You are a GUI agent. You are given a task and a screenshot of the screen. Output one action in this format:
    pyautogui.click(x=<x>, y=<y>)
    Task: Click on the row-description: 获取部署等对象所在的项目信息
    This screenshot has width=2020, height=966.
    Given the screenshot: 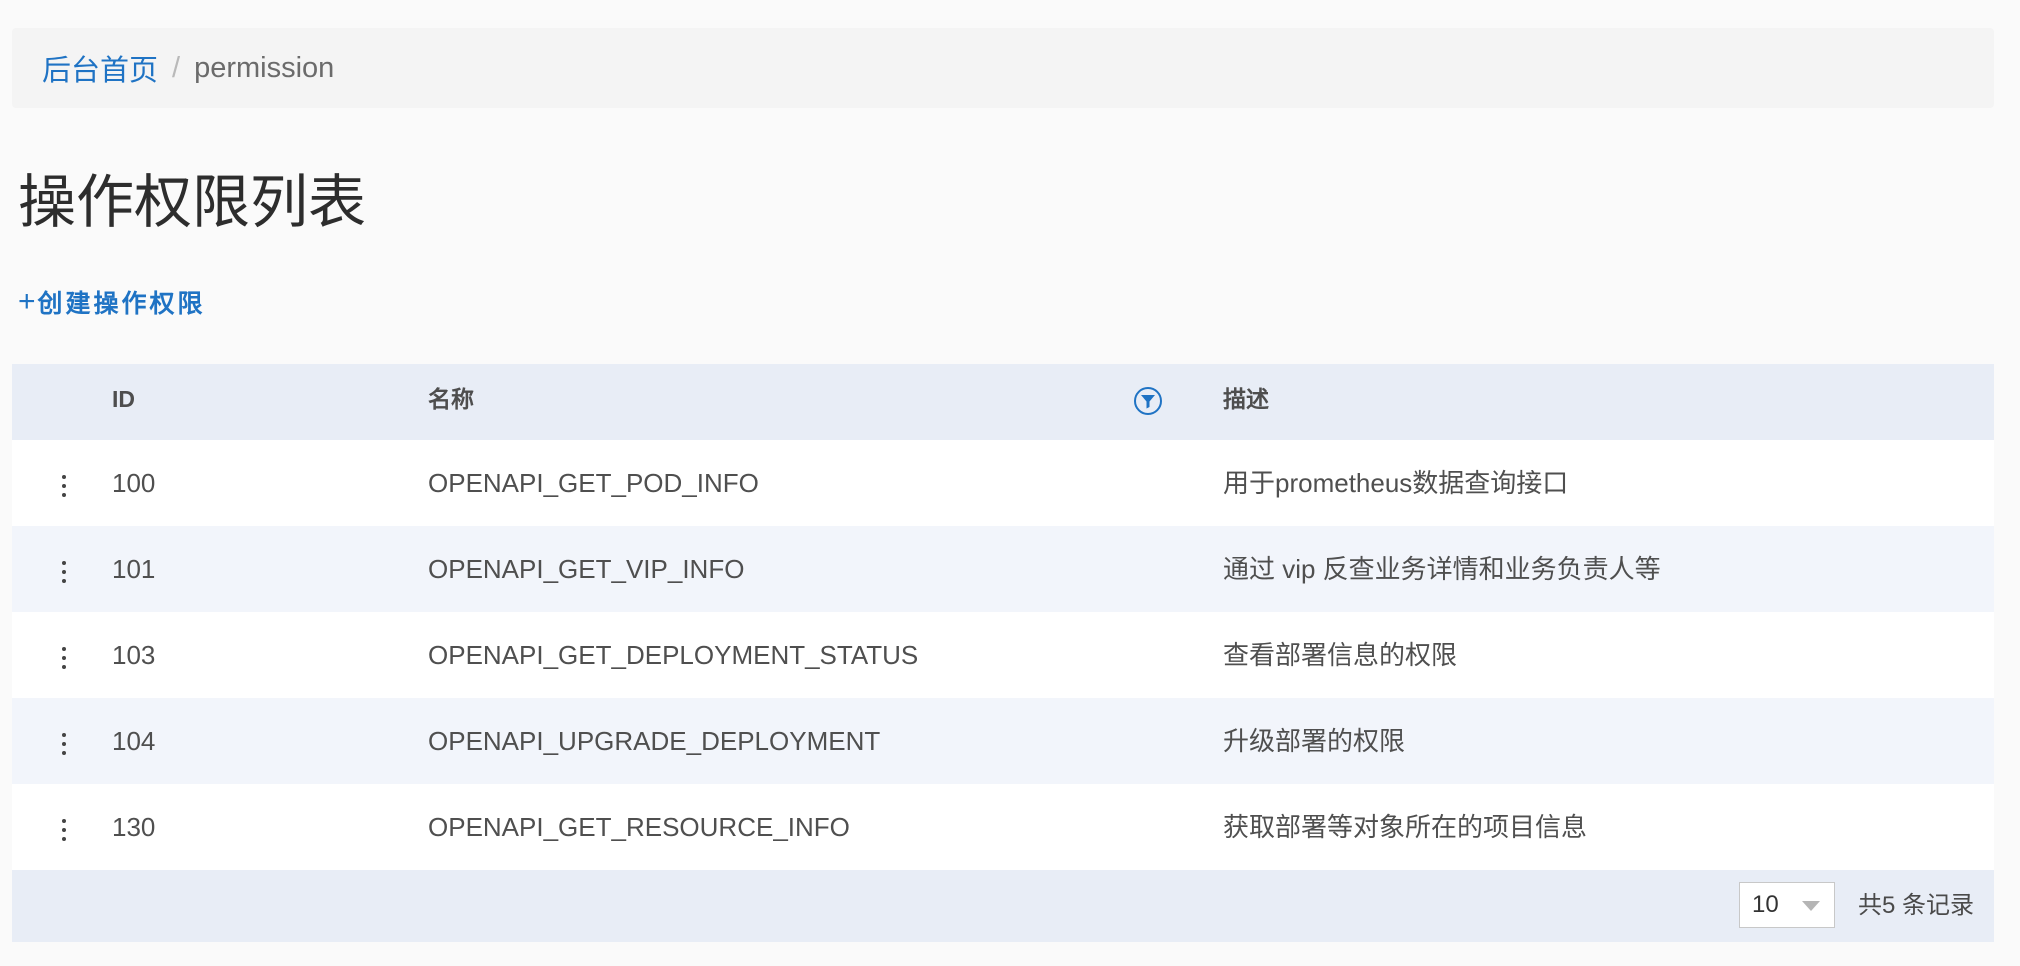 What is the action you would take?
    pyautogui.click(x=1405, y=827)
    